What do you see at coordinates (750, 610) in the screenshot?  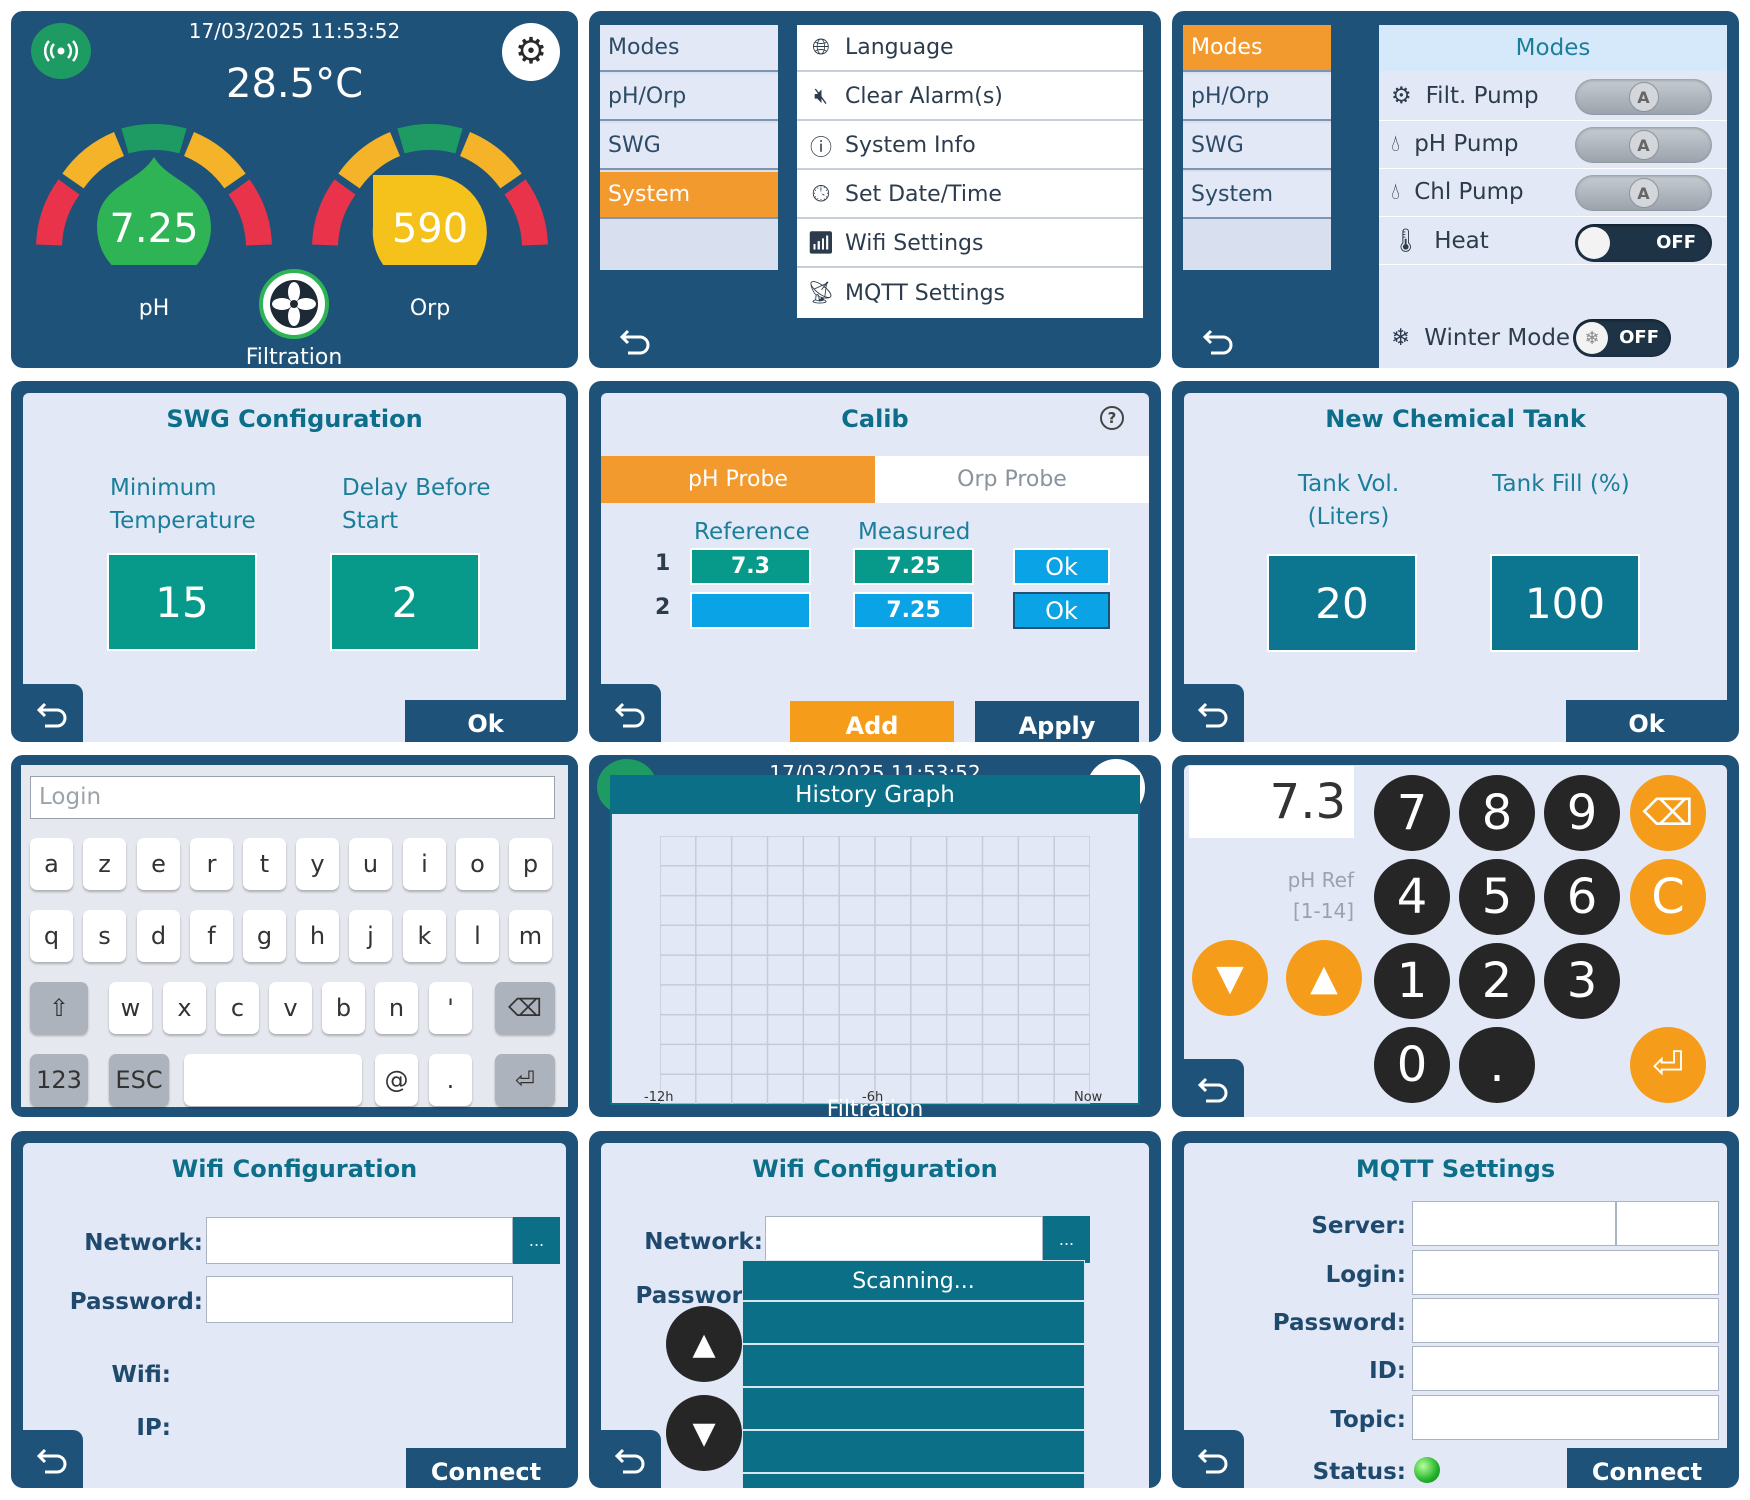 I see `reference-input` at bounding box center [750, 610].